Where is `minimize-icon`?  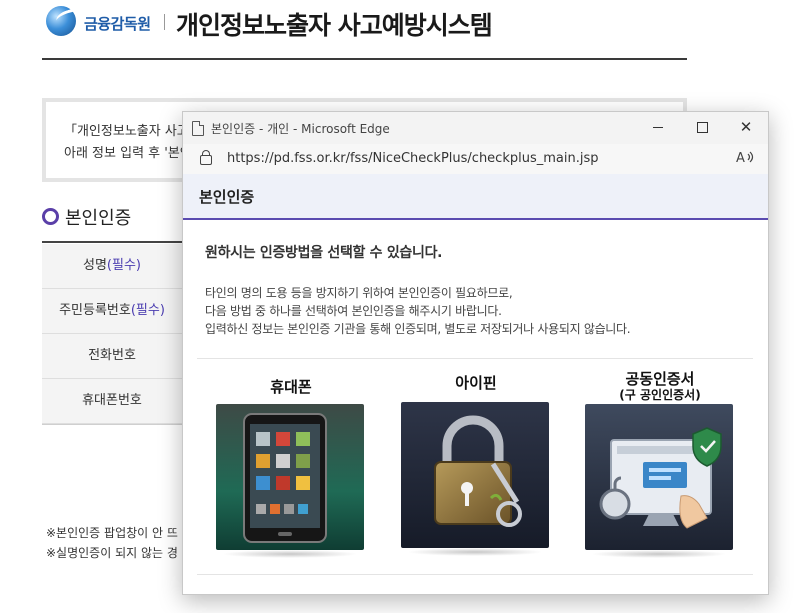 minimize-icon is located at coordinates (658, 127).